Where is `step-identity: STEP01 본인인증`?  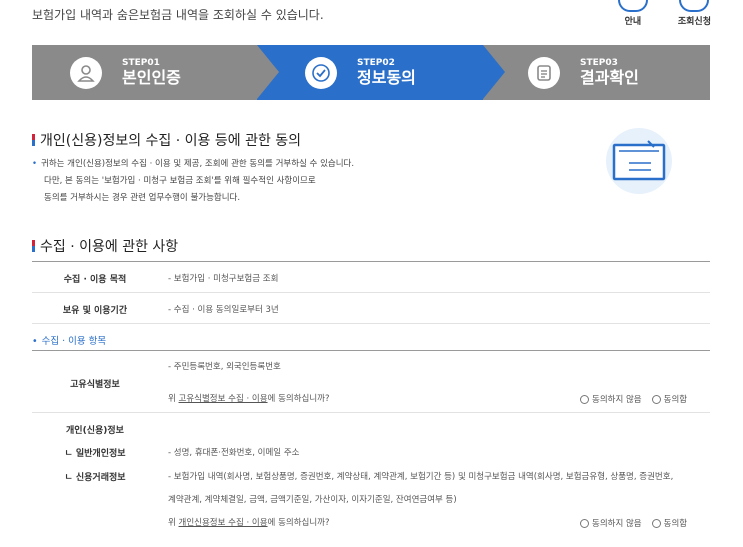 step-identity: STEP01 본인인증 is located at coordinates (155, 72).